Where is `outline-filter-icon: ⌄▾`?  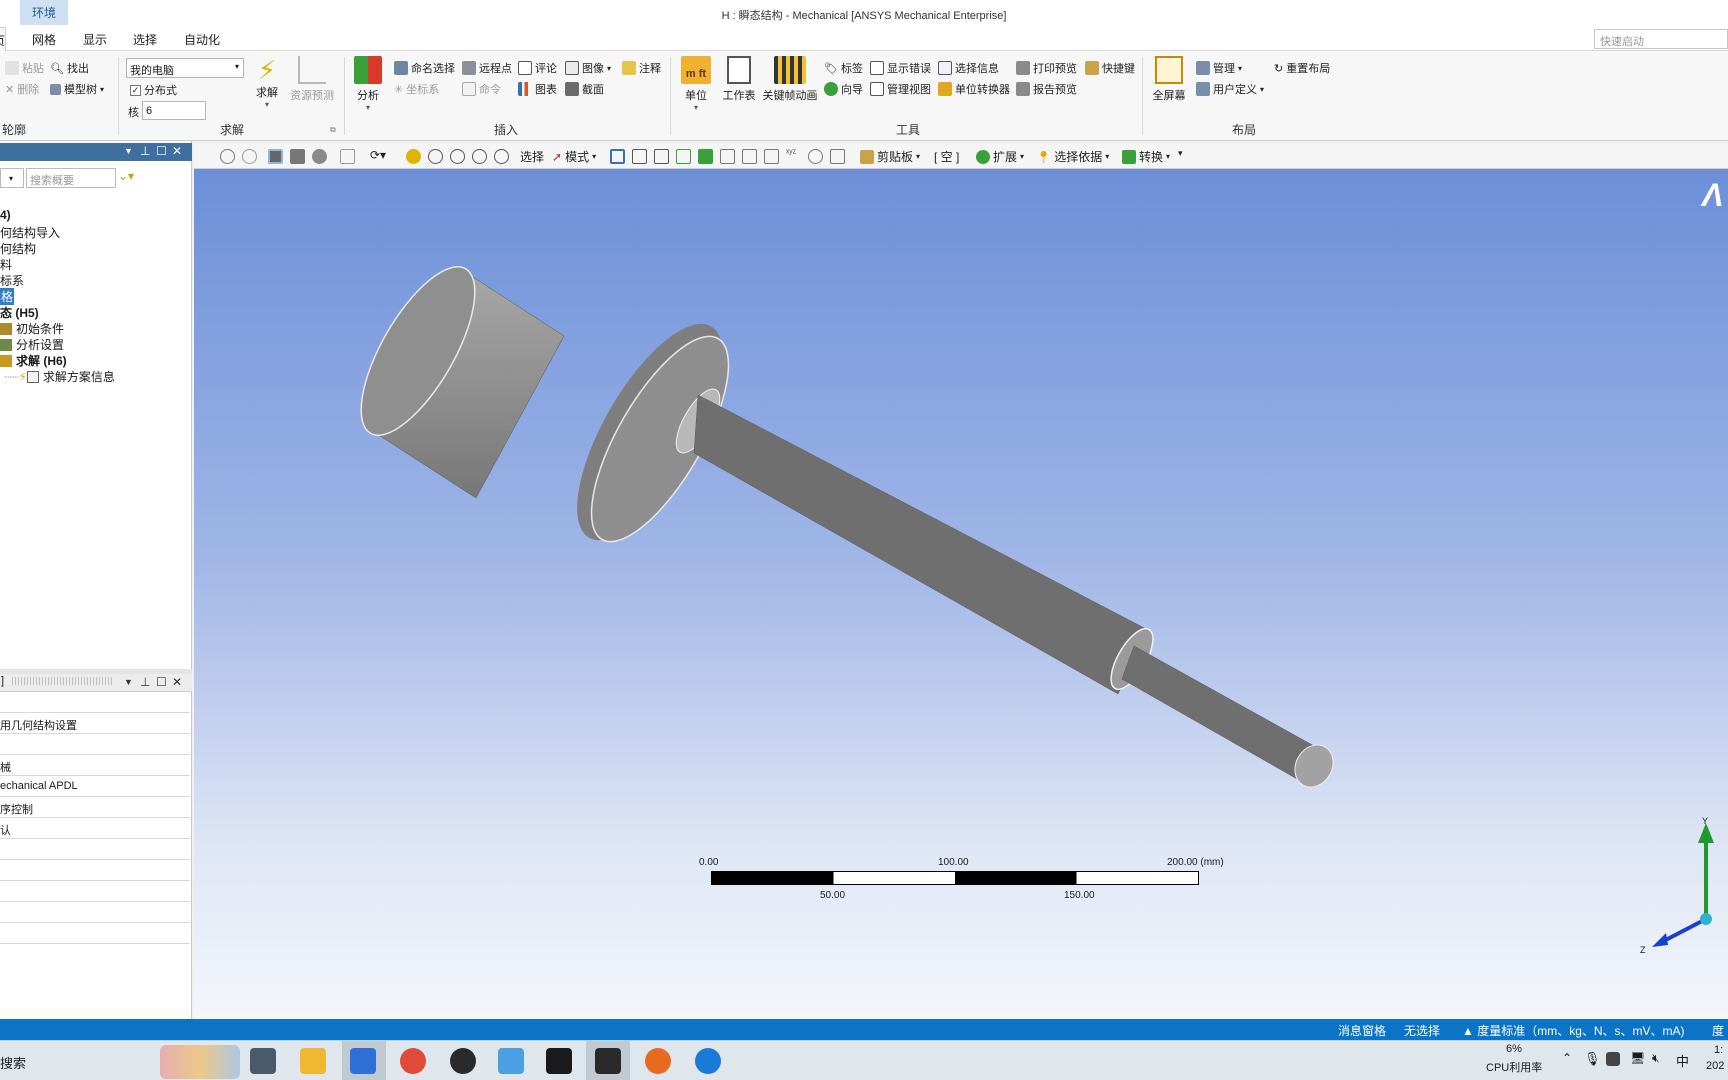
outline-filter-icon: ⌄▾ is located at coordinates (126, 176).